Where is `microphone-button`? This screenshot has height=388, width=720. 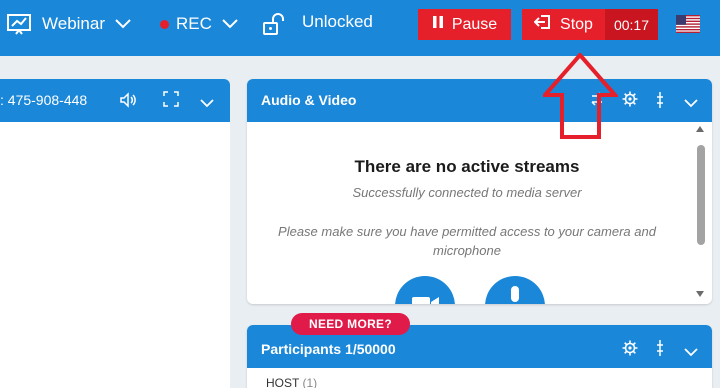 microphone-button is located at coordinates (515, 290).